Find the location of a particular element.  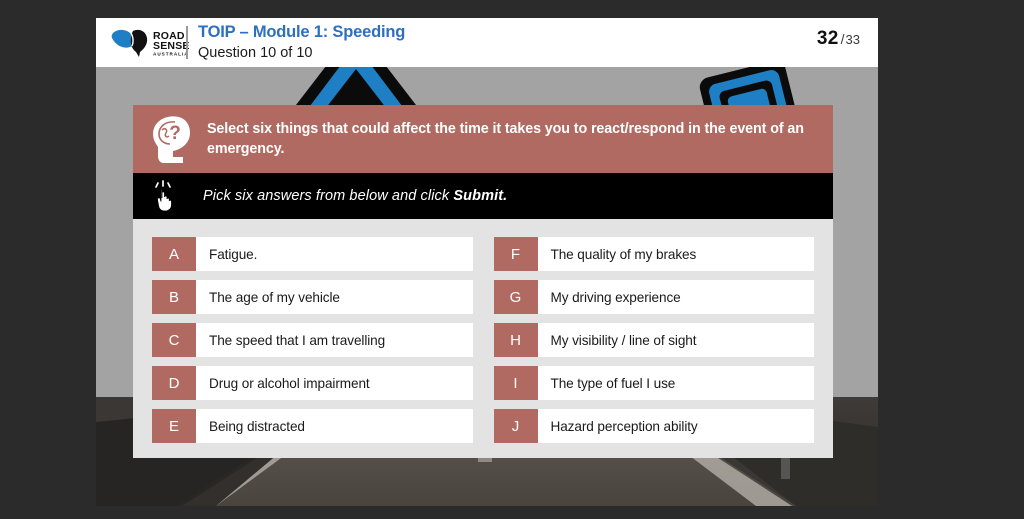

answer-label: My visibility / line of sight is located at coordinates (623, 340).